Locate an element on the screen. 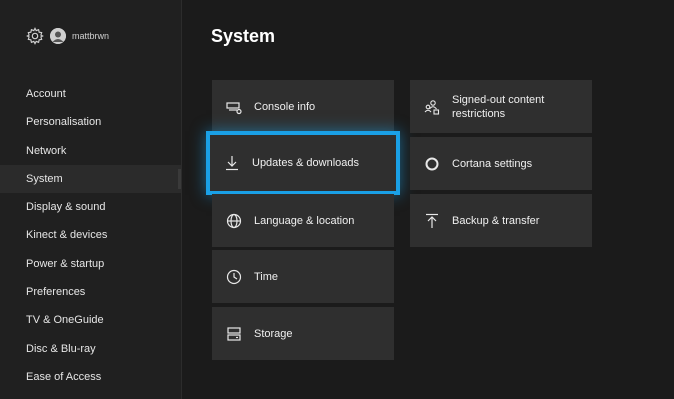 This screenshot has height=399, width=674. updates-downloads-tile: Updates & downloads is located at coordinates (303, 163).